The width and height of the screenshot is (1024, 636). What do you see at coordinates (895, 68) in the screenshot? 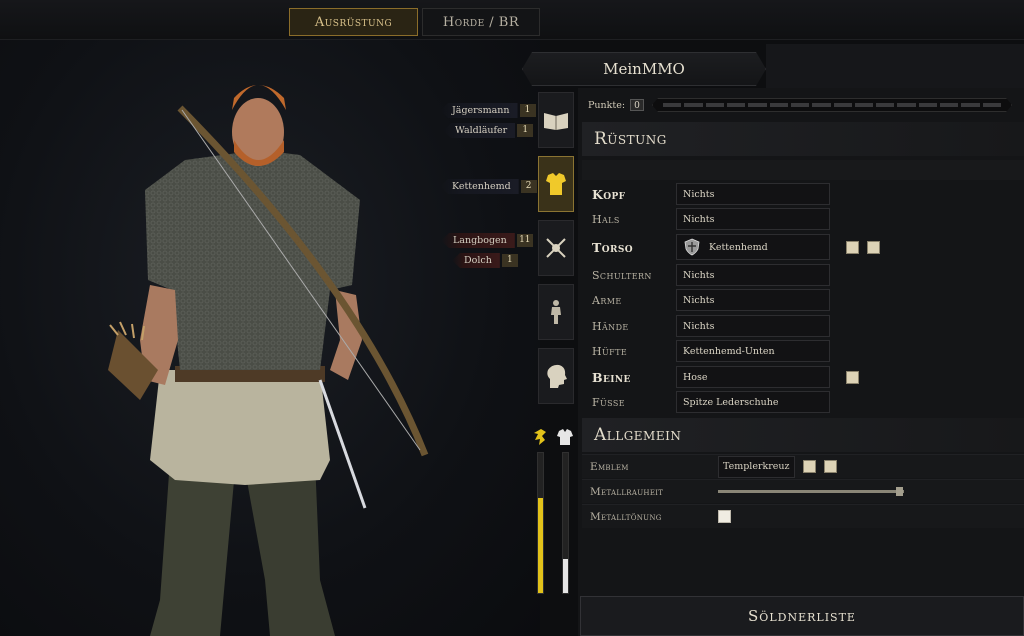
I see `header-extension` at bounding box center [895, 68].